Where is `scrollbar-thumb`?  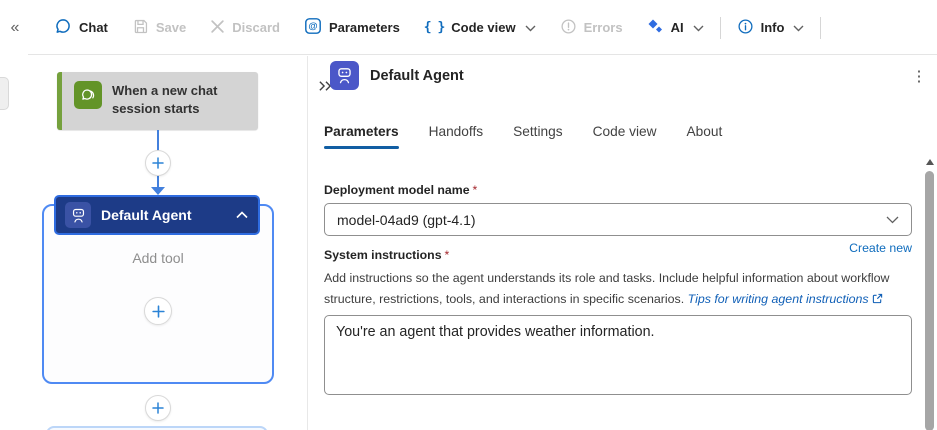
scrollbar-thumb is located at coordinates (929, 300).